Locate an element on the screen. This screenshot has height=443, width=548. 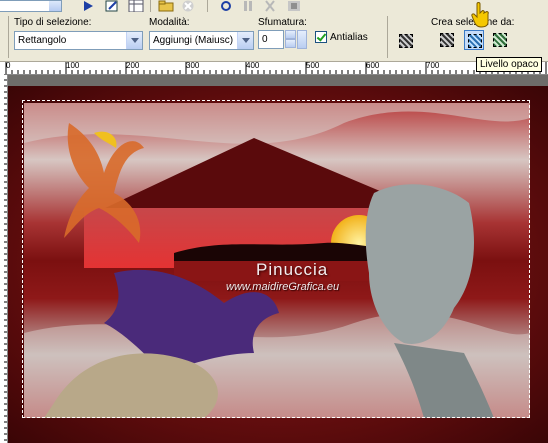
delete-icon is located at coordinates (188, 6).